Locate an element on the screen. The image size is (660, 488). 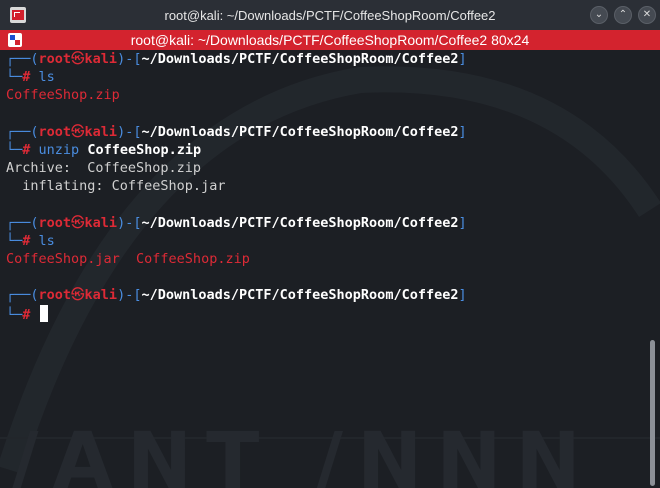
maximize-button: ⌃ is located at coordinates (623, 15).